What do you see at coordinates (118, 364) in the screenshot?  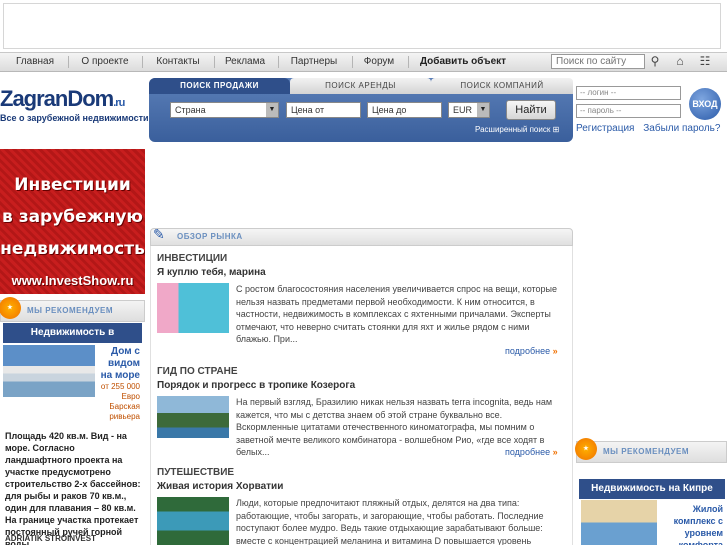 I see `montenegro-item-title: Дом с видом на море` at bounding box center [118, 364].